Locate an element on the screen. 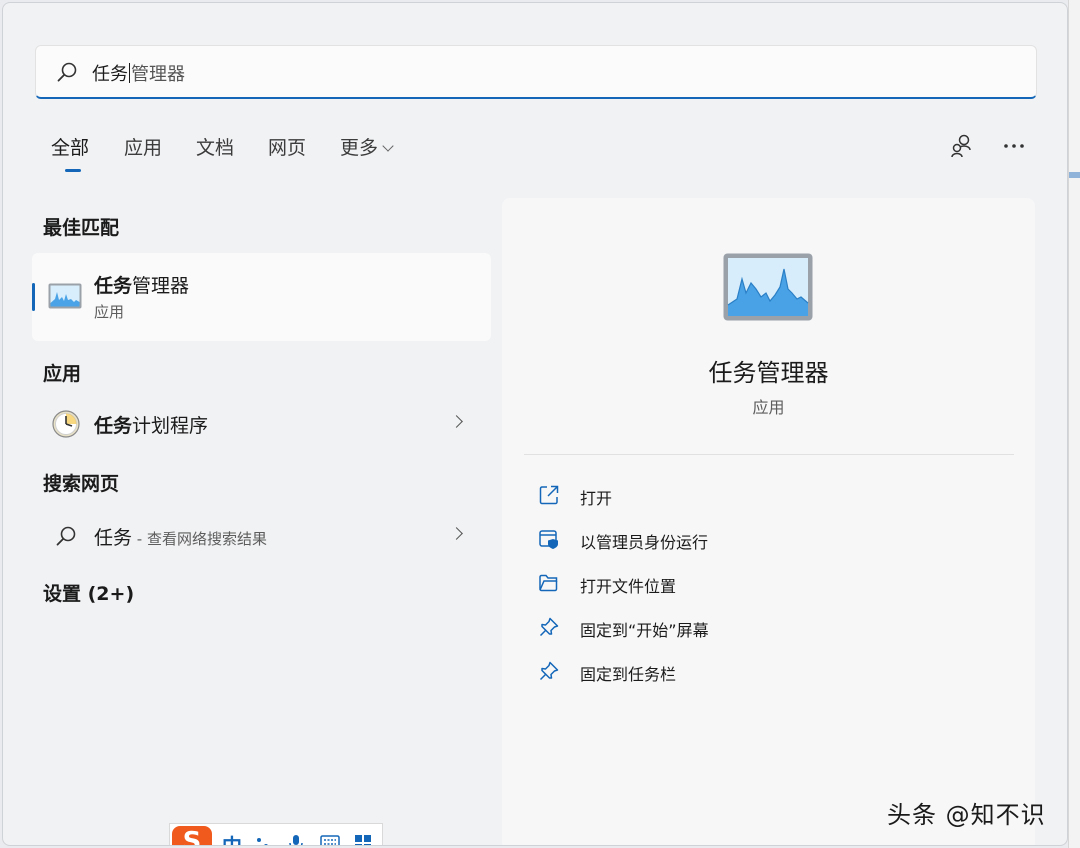  microphone-icon is located at coordinates (296, 840).